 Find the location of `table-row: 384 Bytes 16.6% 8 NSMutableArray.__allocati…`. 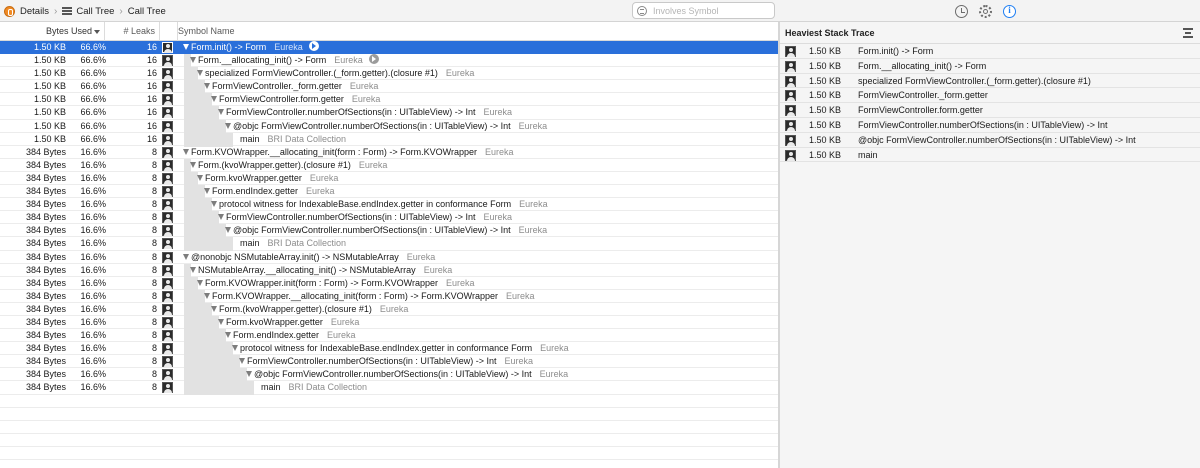

table-row: 384 Bytes 16.6% 8 NSMutableArray.__allocati… is located at coordinates (389, 270).